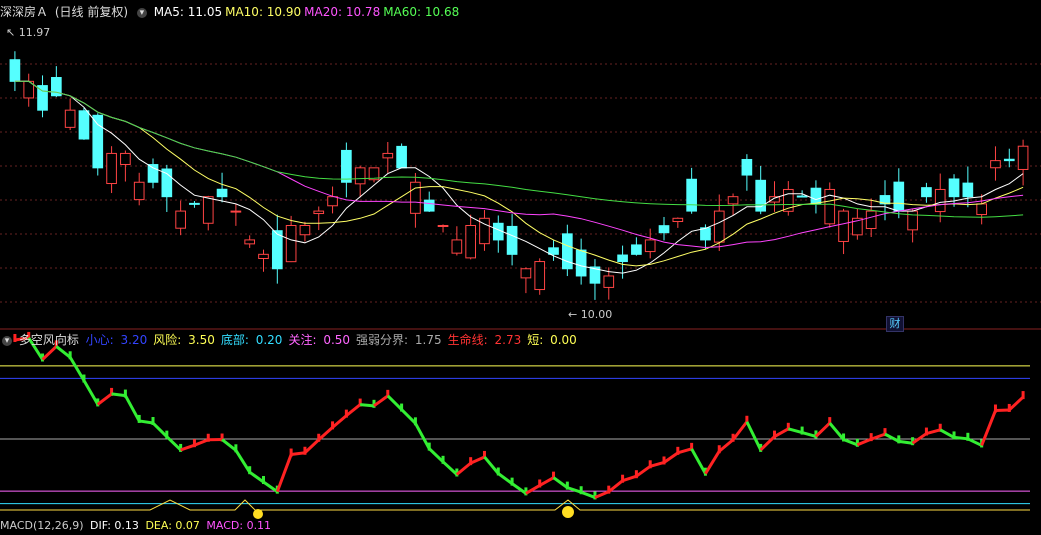 This screenshot has height=535, width=1041. I want to click on low-price-marker: ← 10.00, so click(590, 314).